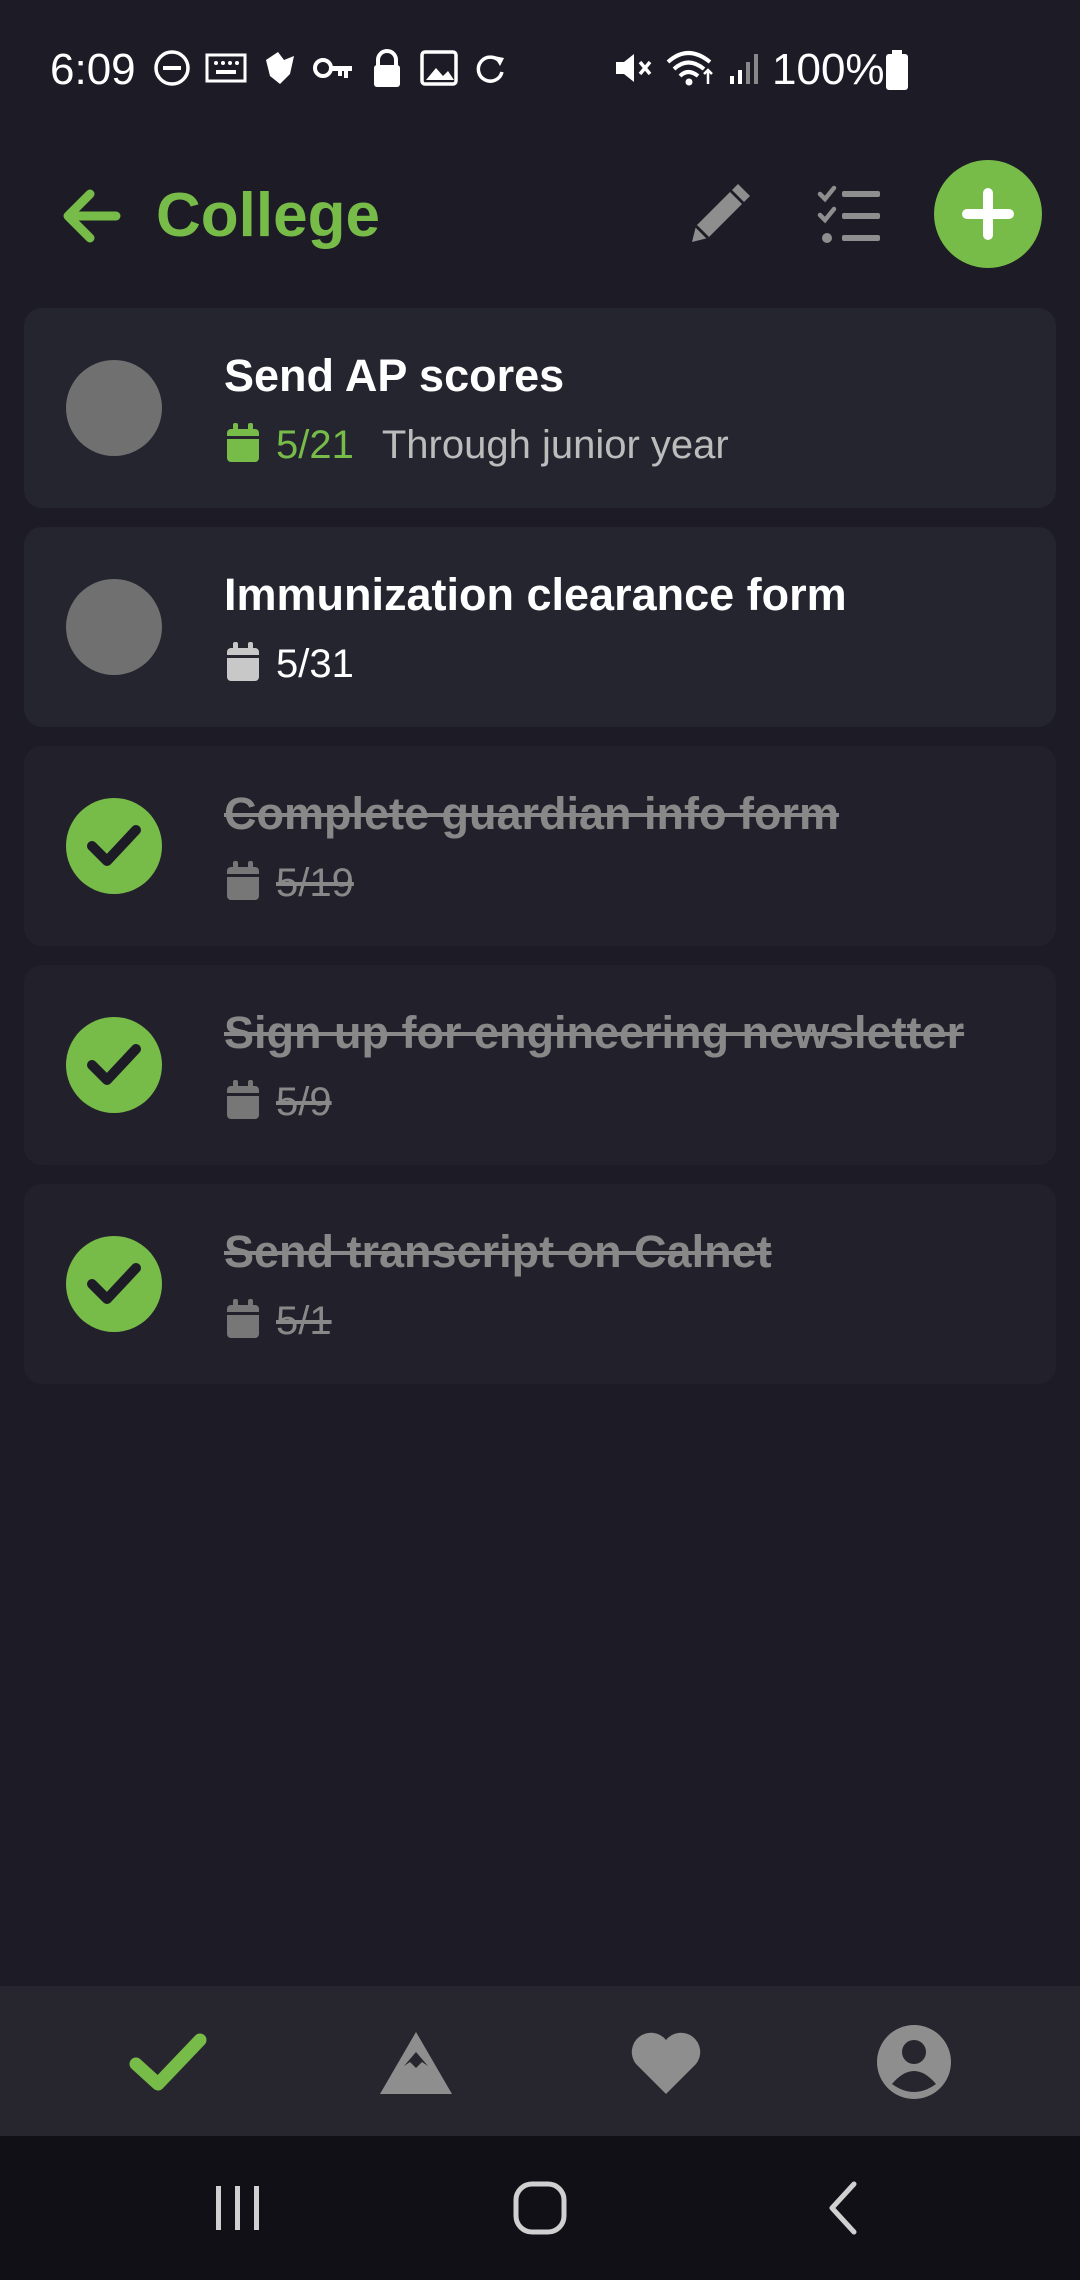 The height and width of the screenshot is (2280, 1080). Describe the element at coordinates (828, 69) in the screenshot. I see `battery-percentage: 100%` at that location.